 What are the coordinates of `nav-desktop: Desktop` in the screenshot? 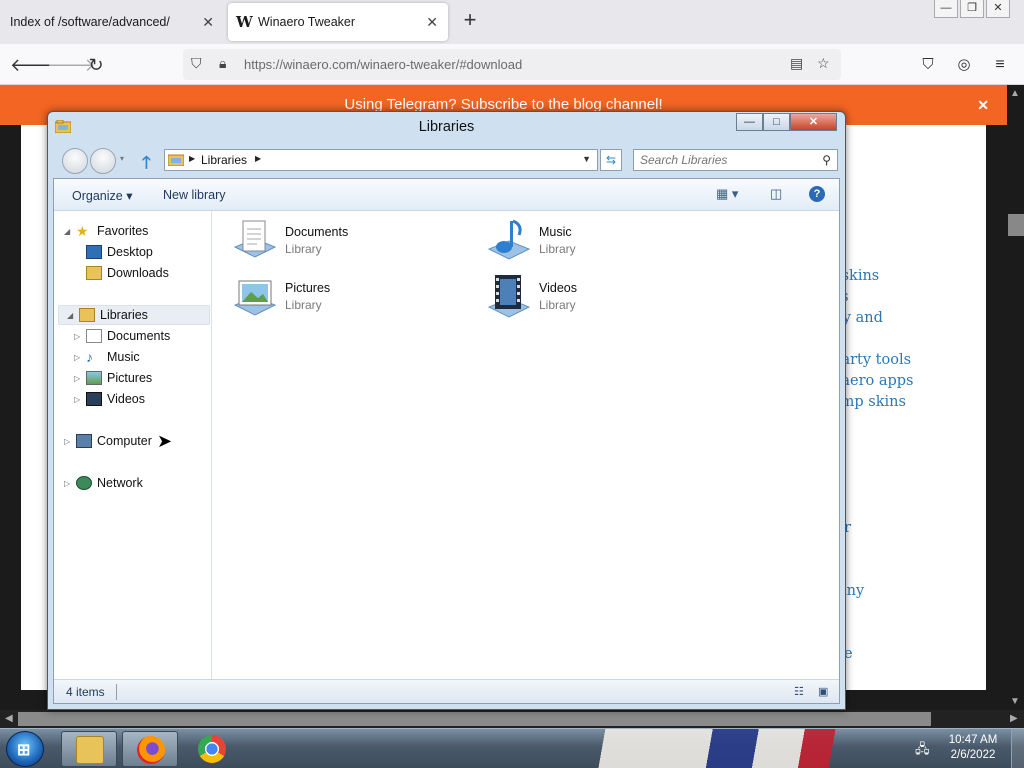 It's located at (119, 252).